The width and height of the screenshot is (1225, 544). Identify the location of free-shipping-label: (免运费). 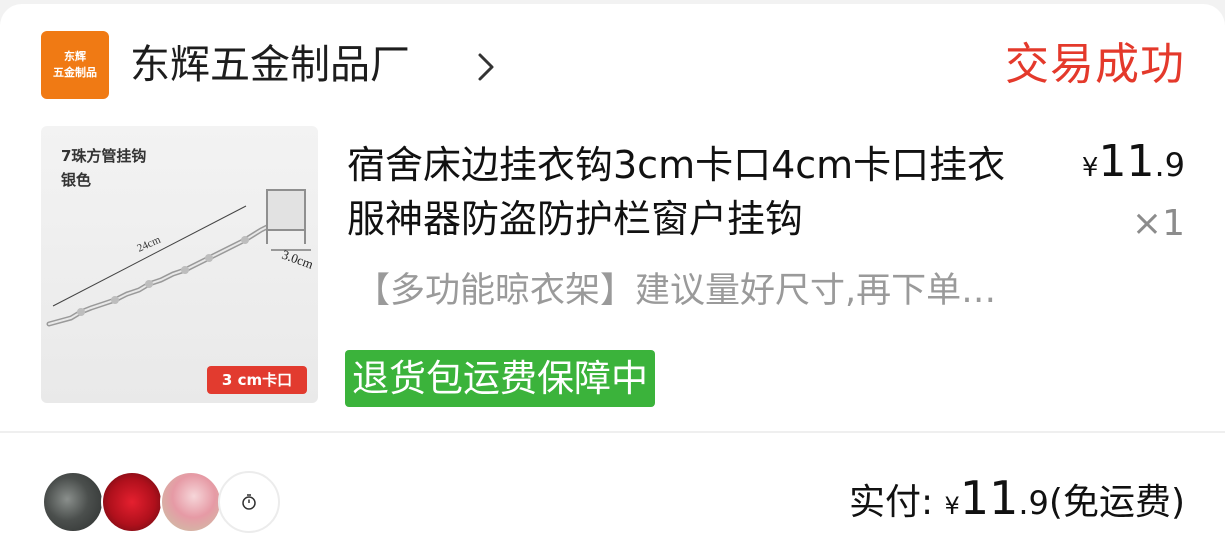
(1116, 502).